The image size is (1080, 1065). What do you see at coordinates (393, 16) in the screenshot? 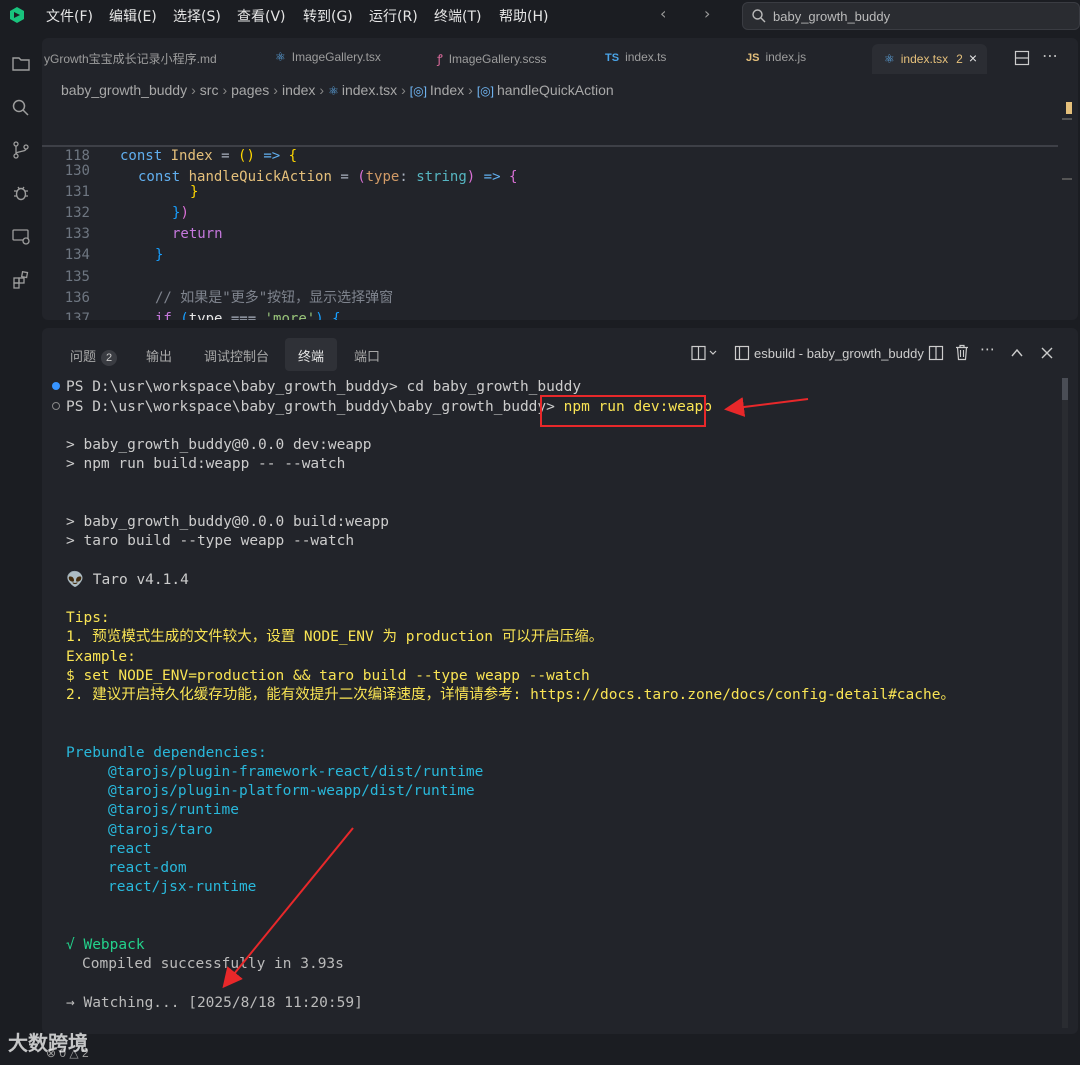
I see `menu-run: 运行(R)` at bounding box center [393, 16].